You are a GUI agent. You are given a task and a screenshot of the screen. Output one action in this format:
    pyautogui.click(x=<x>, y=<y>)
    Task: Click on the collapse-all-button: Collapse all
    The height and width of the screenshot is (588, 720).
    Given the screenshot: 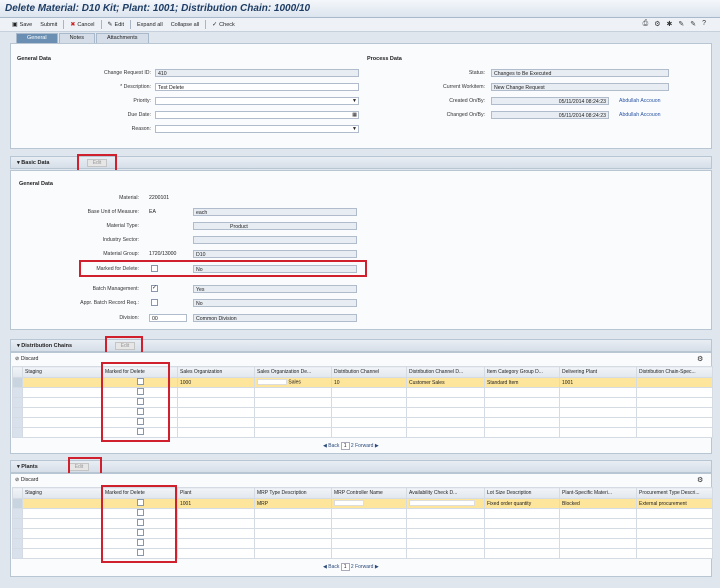 What is the action you would take?
    pyautogui.click(x=185, y=24)
    